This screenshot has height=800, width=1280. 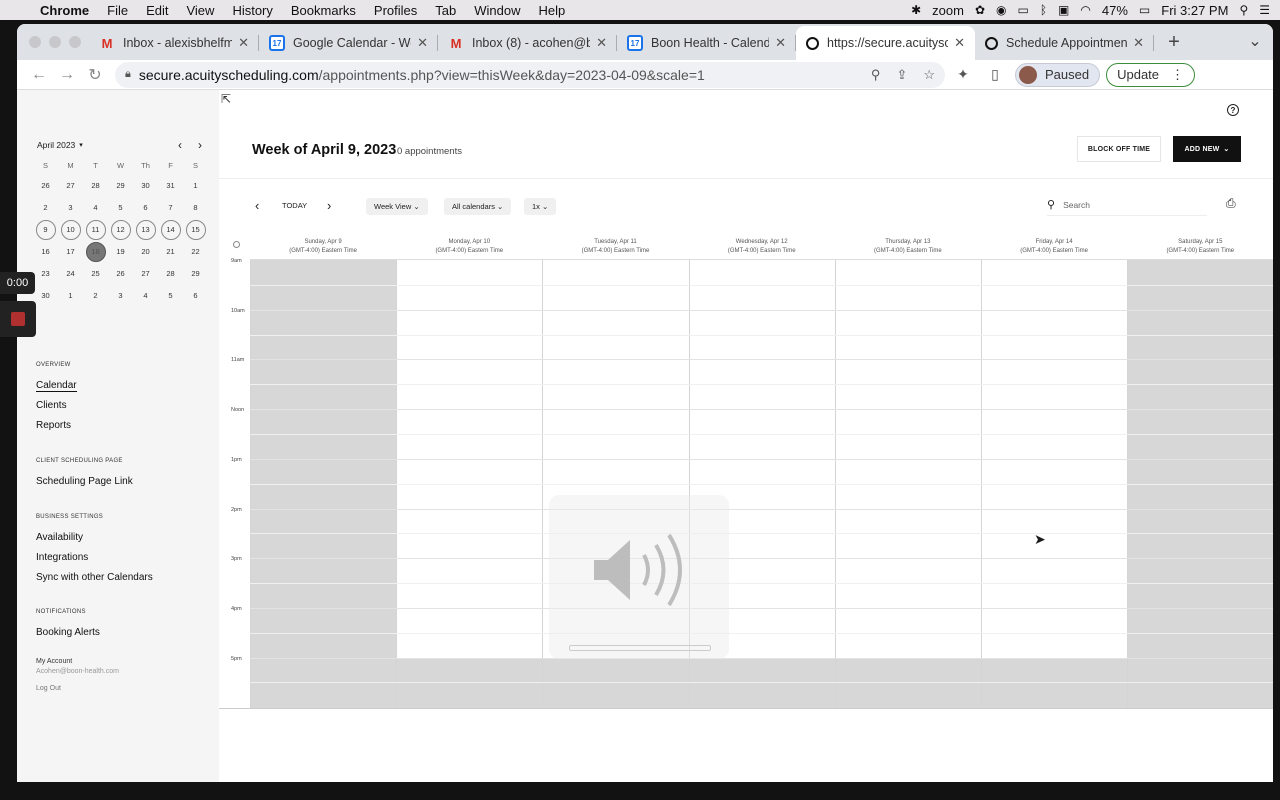 What do you see at coordinates (469, 247) in the screenshot?
I see `day-header: Monday, Apr 10 (GMT-4:00) Eastern Time` at bounding box center [469, 247].